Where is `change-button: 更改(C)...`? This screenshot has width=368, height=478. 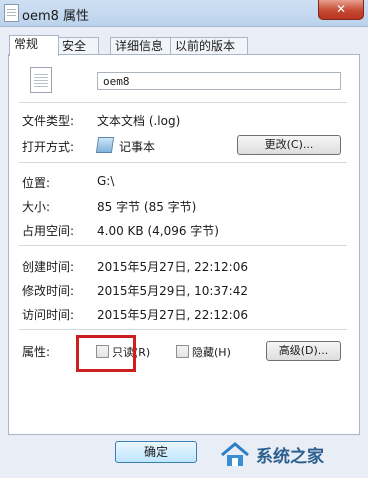 change-button: 更改(C)... is located at coordinates (289, 145).